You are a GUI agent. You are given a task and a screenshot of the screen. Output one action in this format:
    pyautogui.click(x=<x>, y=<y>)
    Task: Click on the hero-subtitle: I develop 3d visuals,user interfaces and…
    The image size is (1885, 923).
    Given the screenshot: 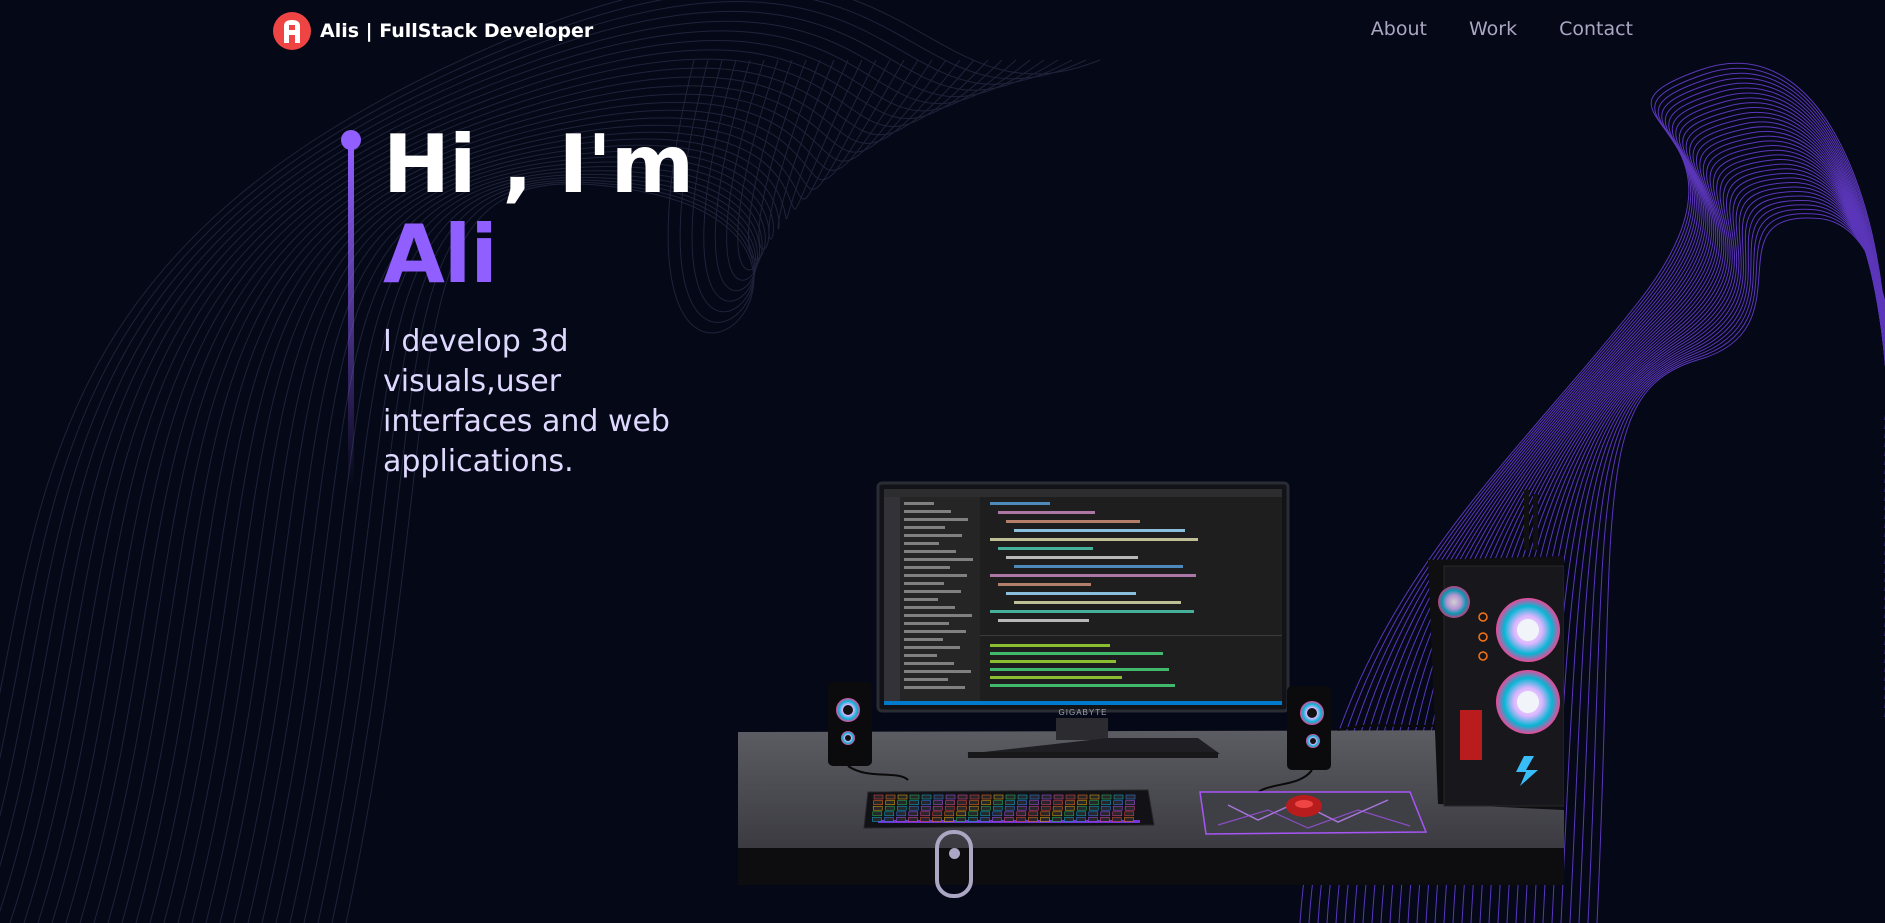 What is the action you would take?
    pyautogui.click(x=526, y=401)
    